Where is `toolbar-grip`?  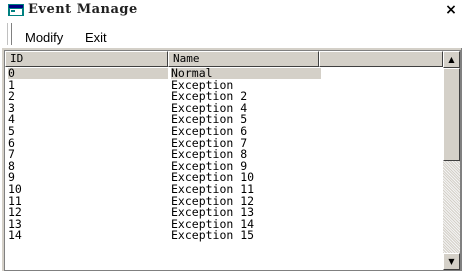 toolbar-grip is located at coordinates (9, 34).